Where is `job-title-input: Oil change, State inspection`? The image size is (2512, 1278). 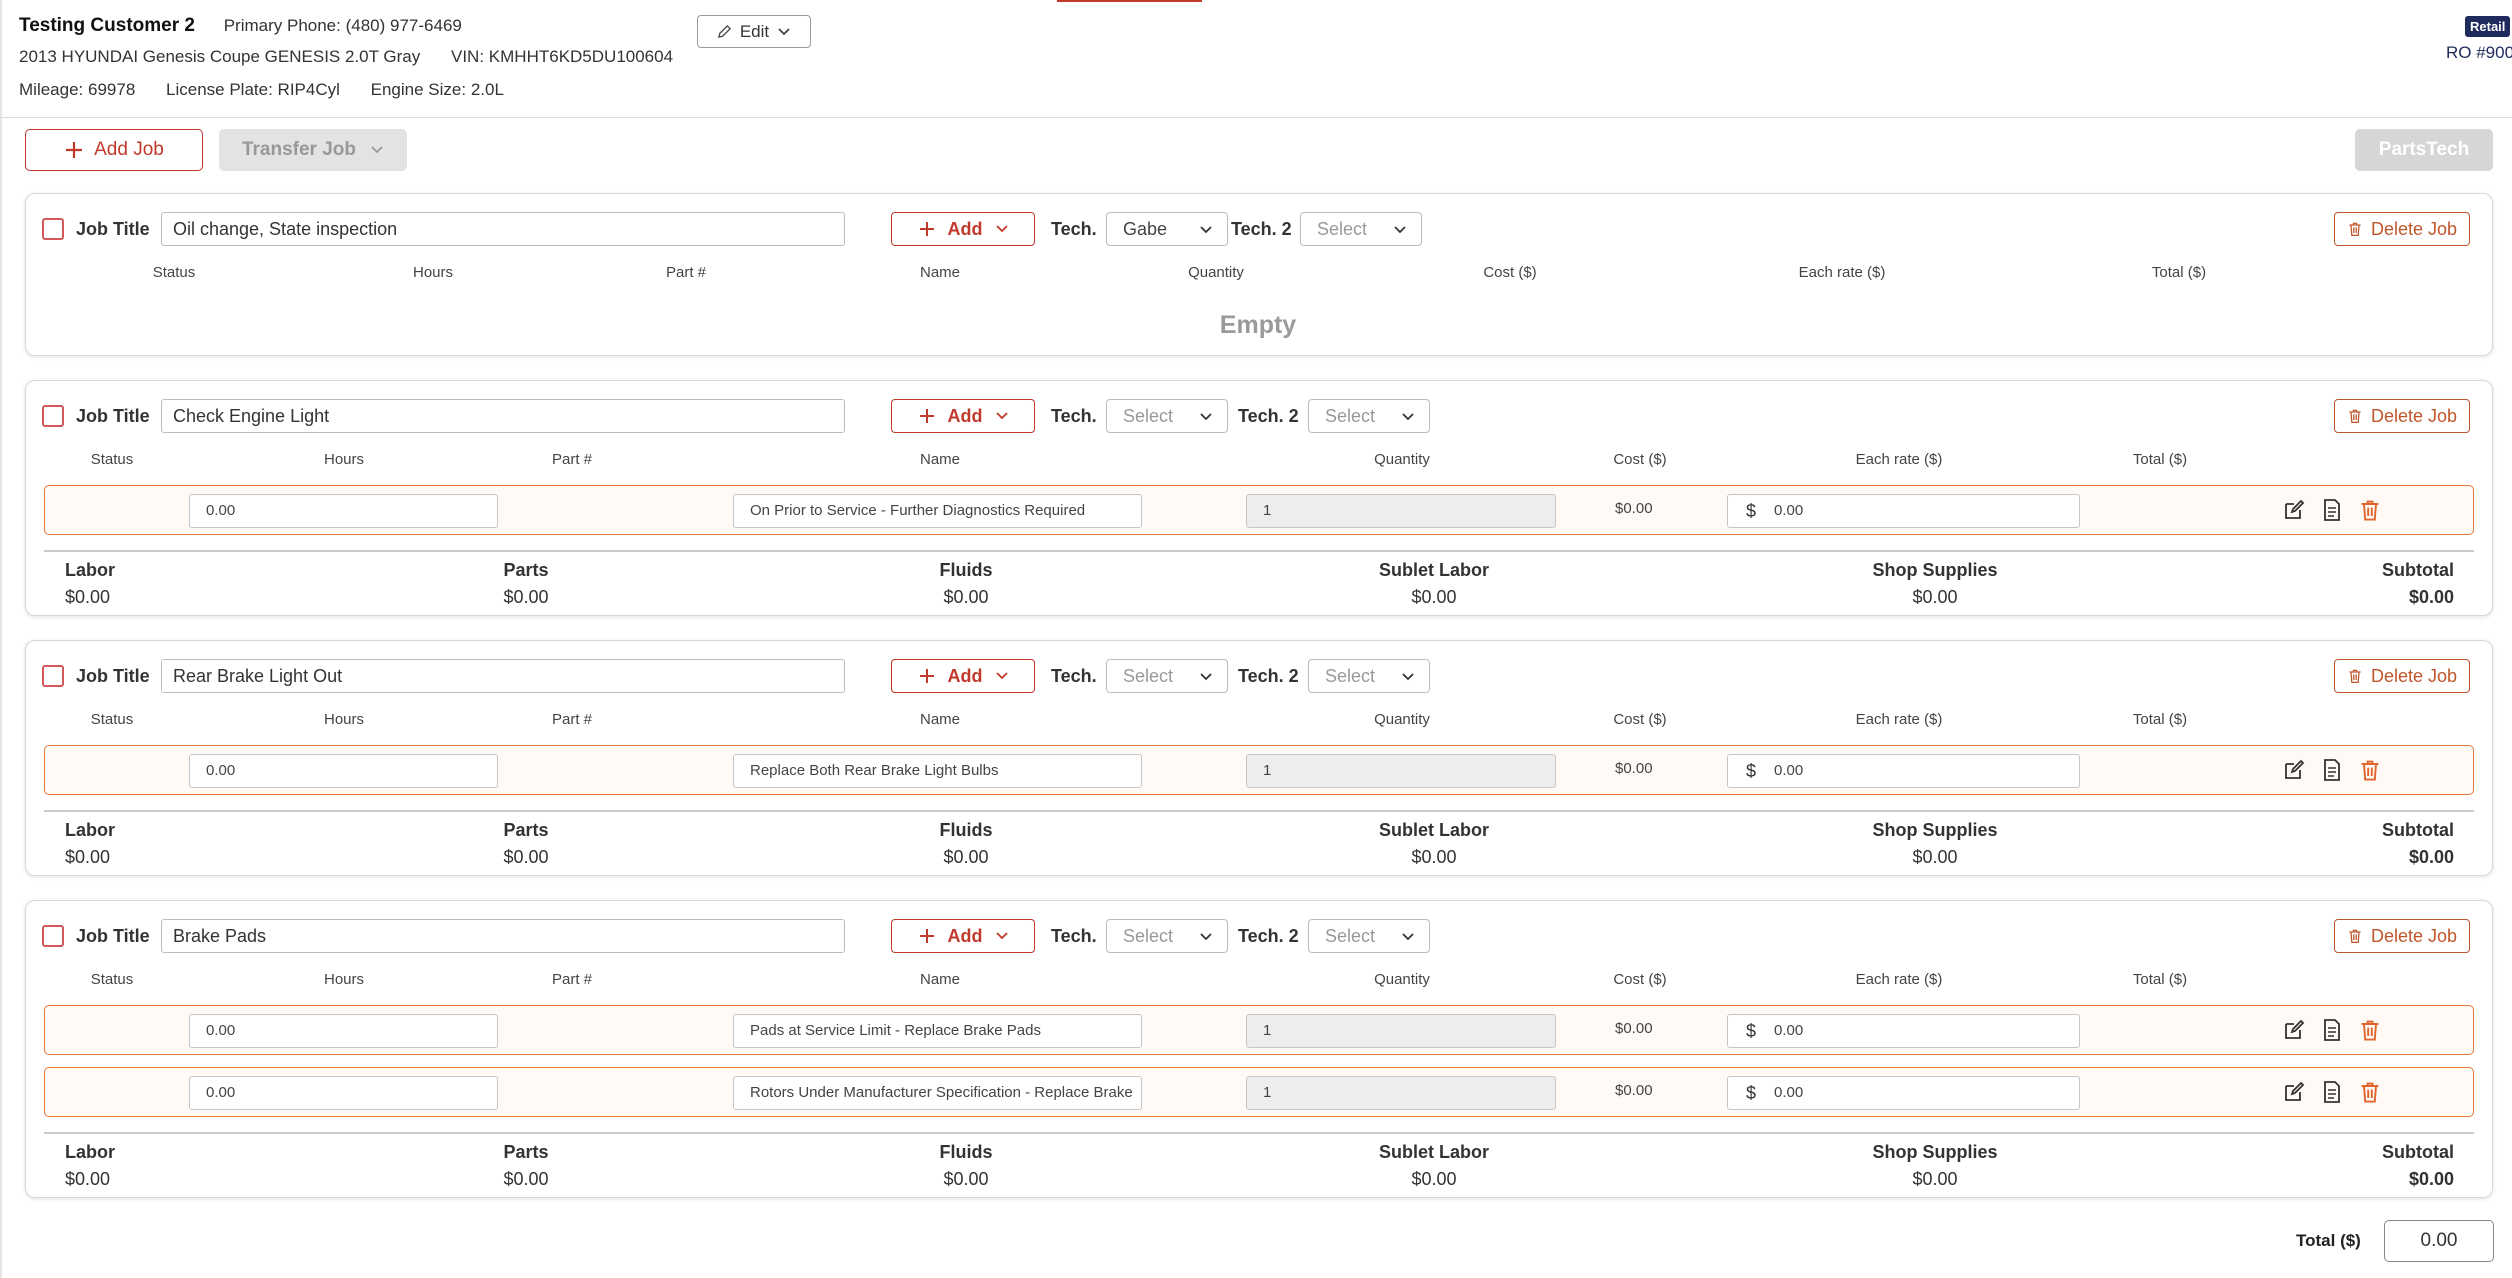 job-title-input: Oil change, State inspection is located at coordinates (503, 229).